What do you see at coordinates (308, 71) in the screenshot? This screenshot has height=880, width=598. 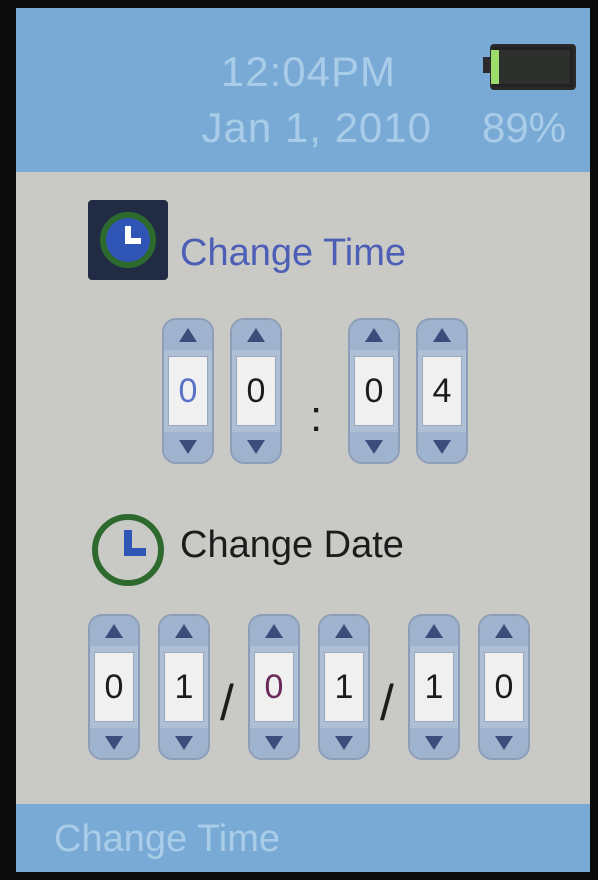 I see `clock-time: 12:04PM` at bounding box center [308, 71].